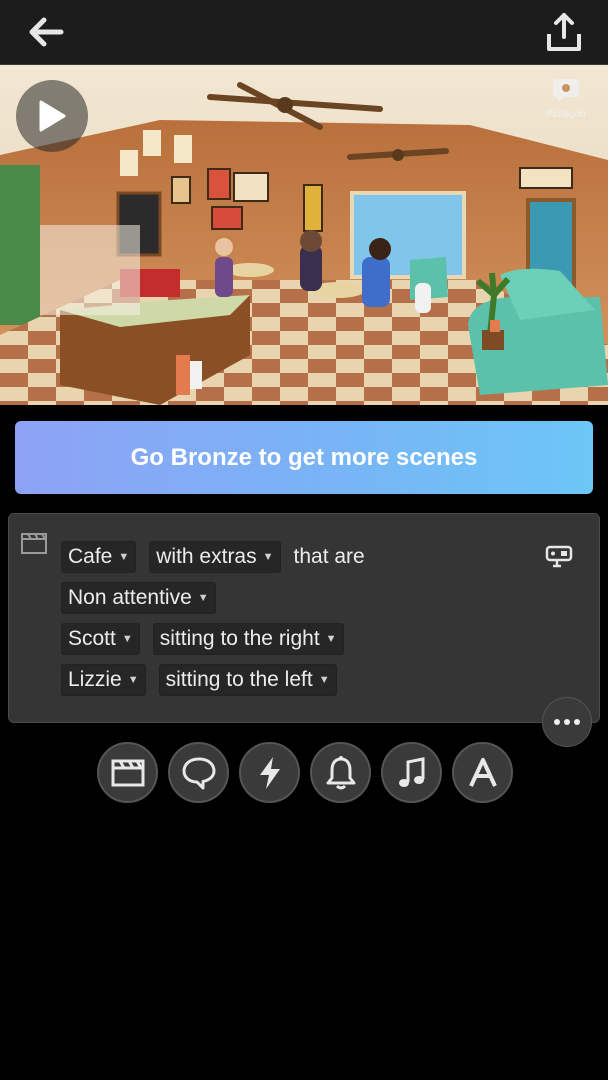 Image resolution: width=608 pixels, height=1080 pixels. I want to click on location-dropdown: Cafe ▼, so click(99, 557).